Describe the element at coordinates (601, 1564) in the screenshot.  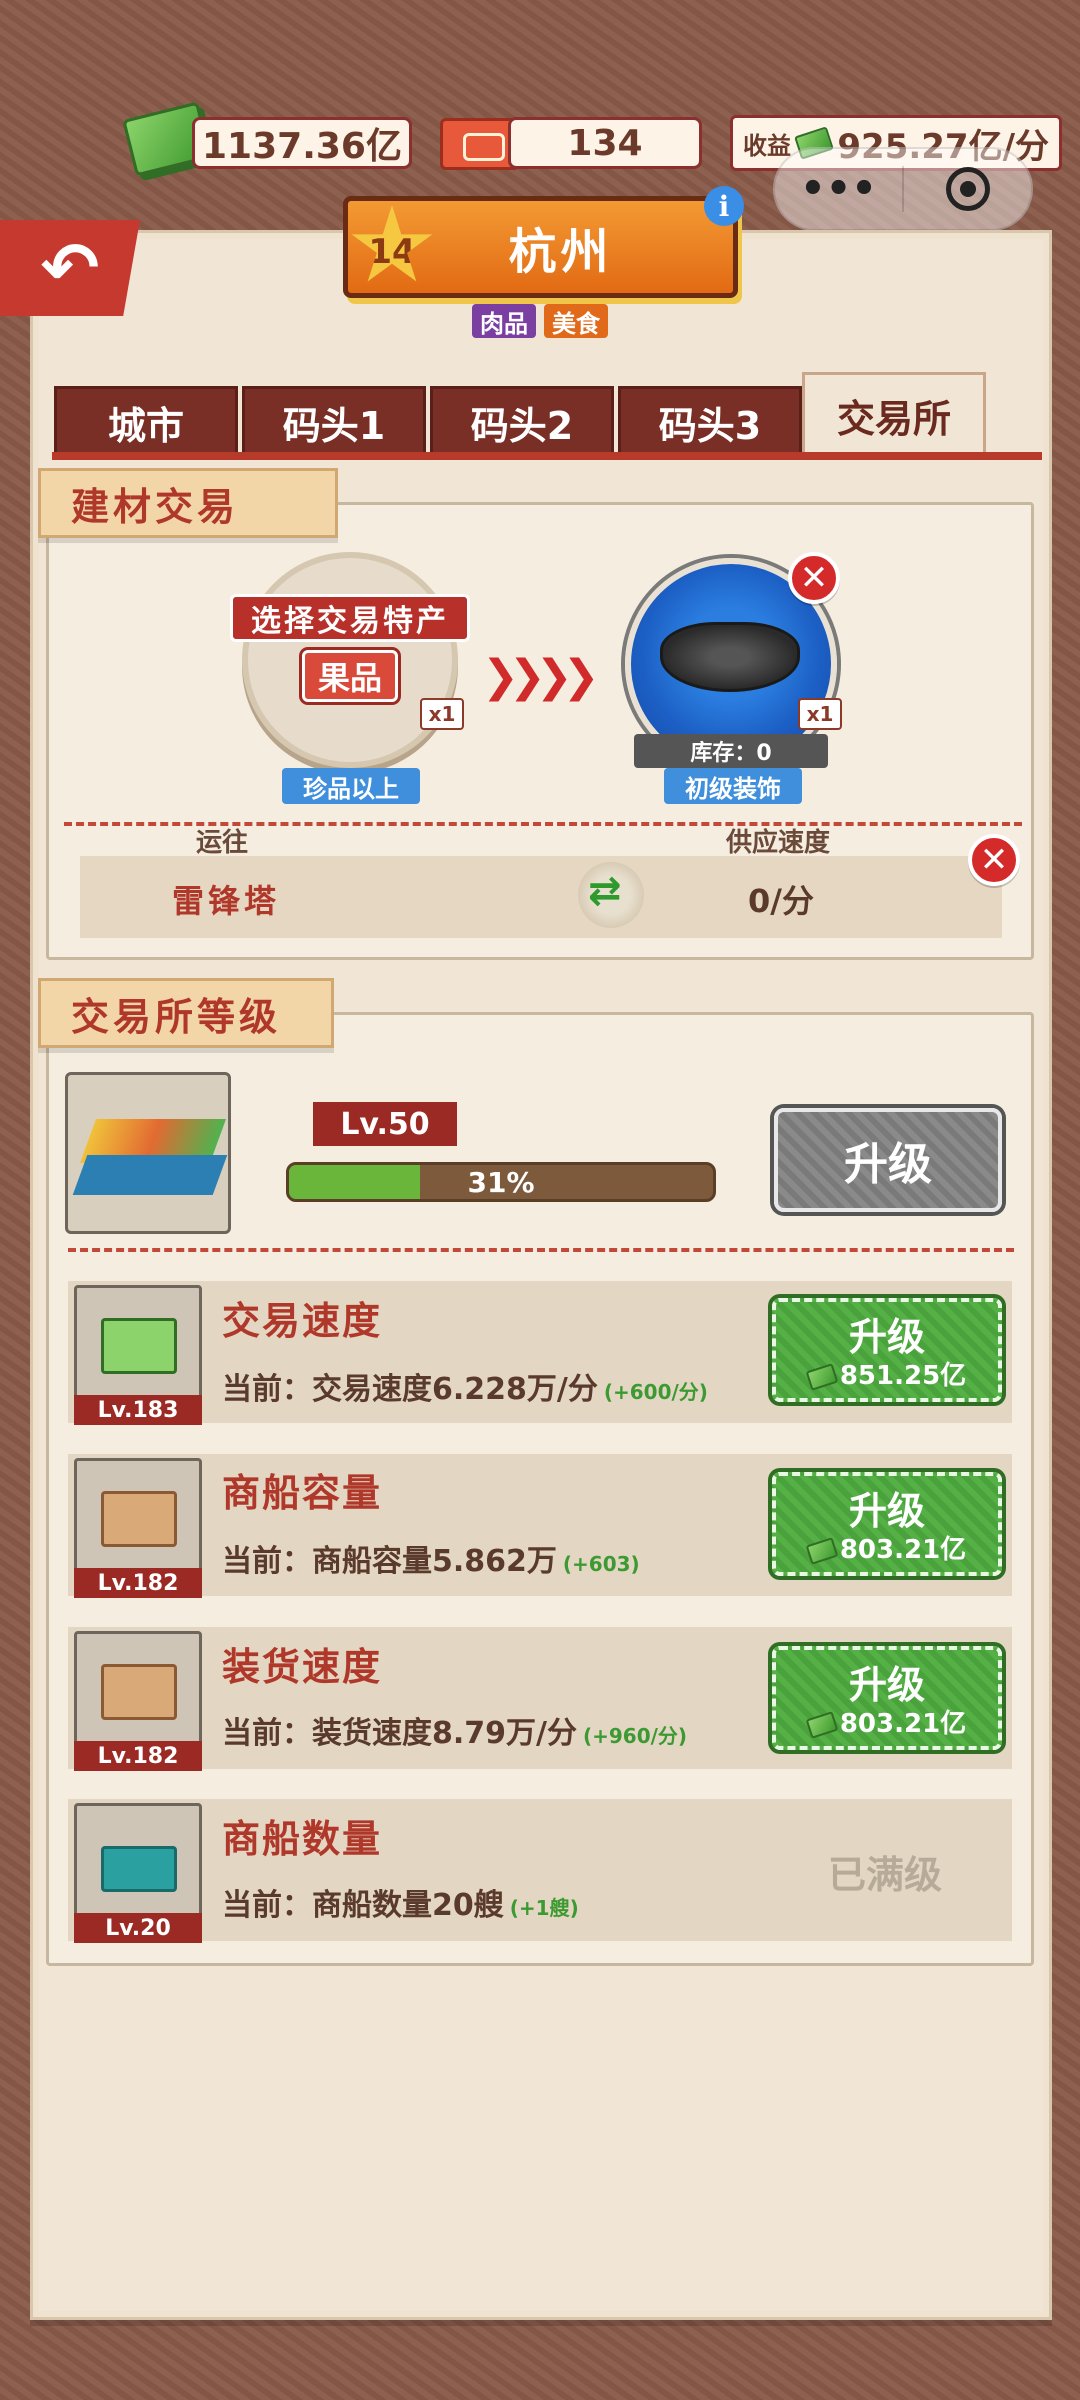
I see `upgrade-increment: (+603)` at that location.